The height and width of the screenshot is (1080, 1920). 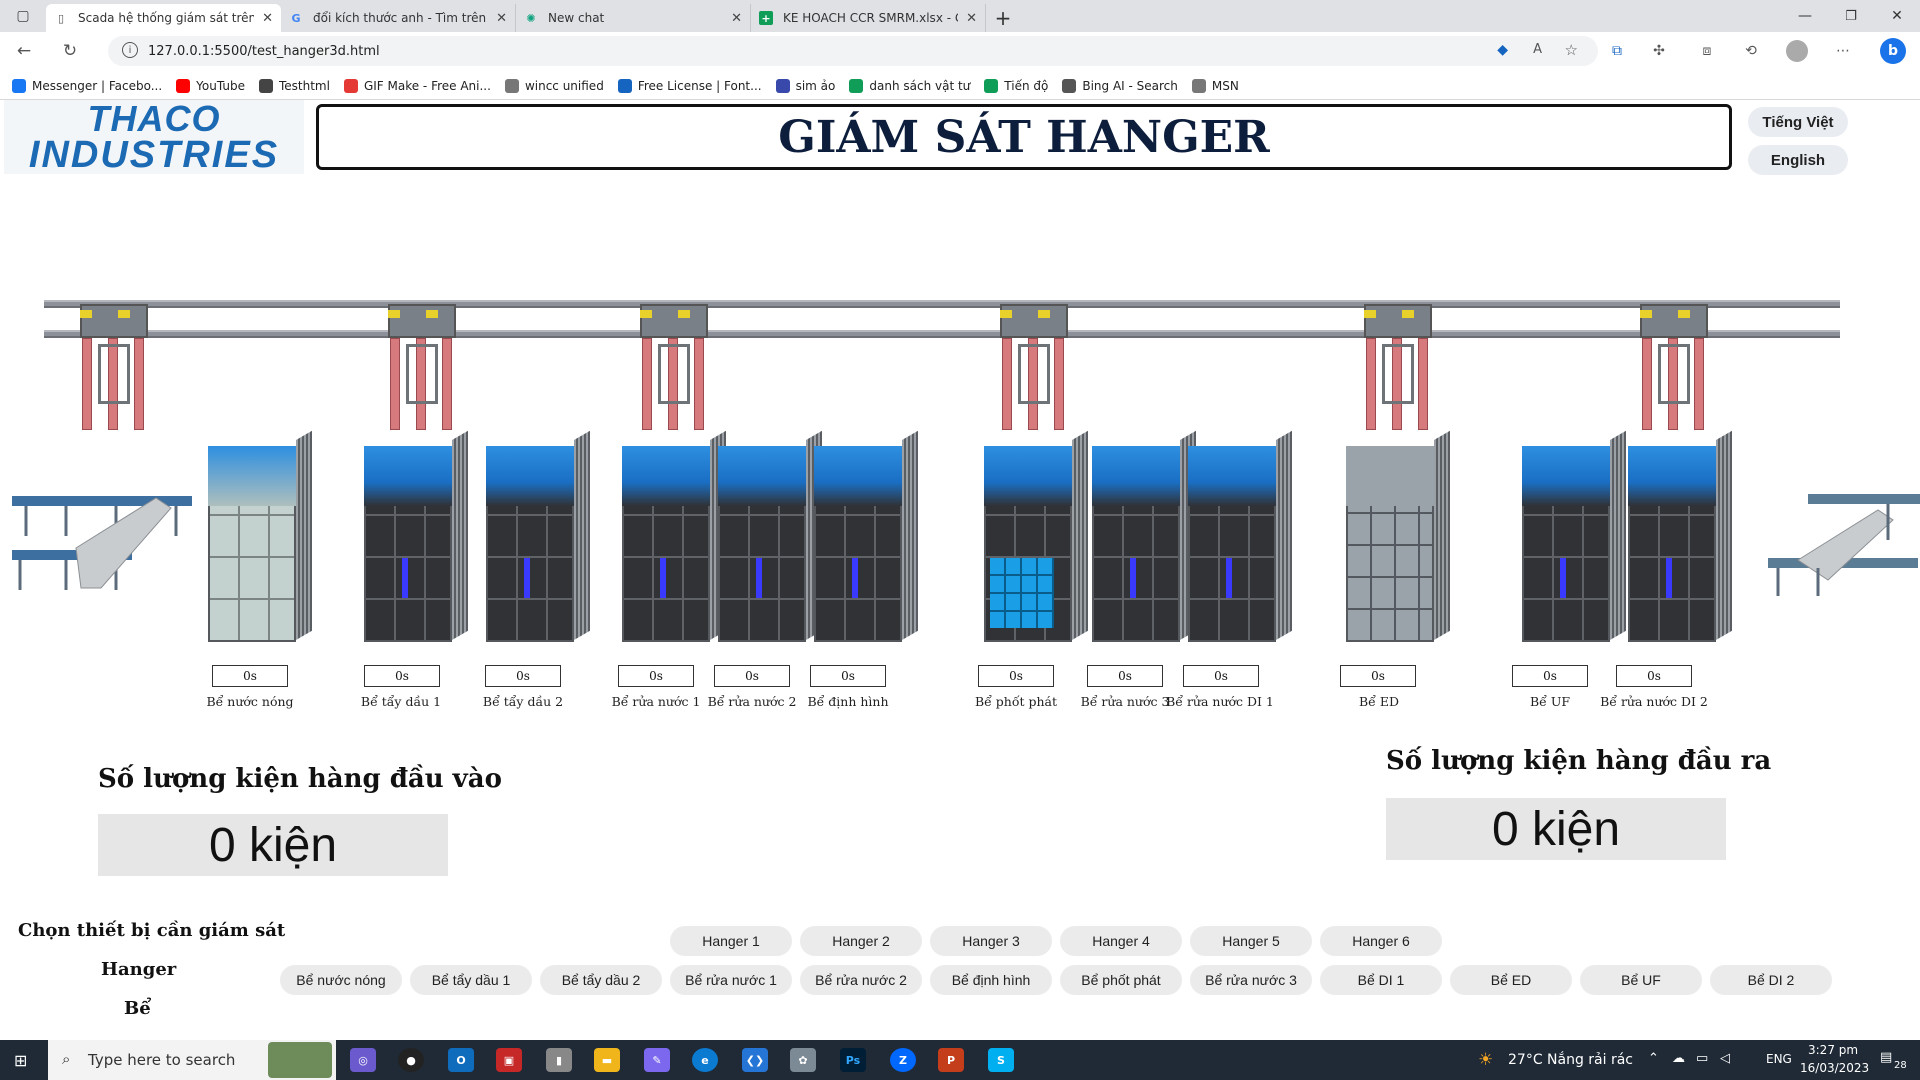 What do you see at coordinates (20, 1060) in the screenshot?
I see `windows-start-icon: ⊞` at bounding box center [20, 1060].